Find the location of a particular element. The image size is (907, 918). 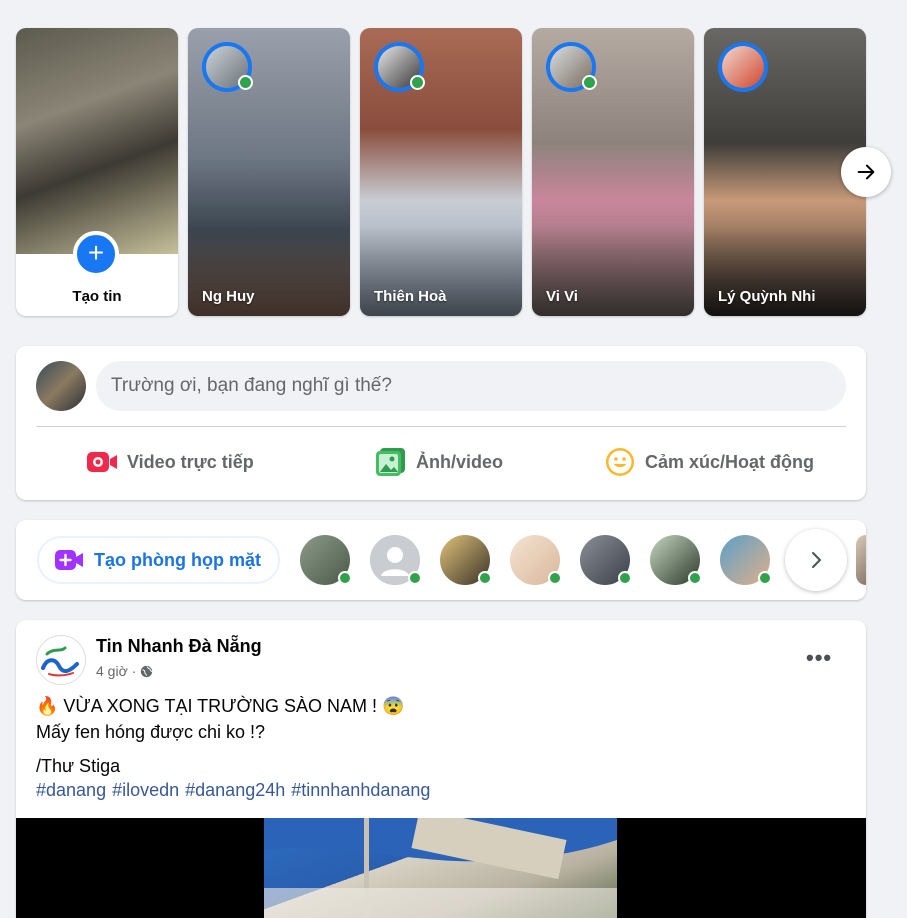

photo-video-icon is located at coordinates (390, 462).